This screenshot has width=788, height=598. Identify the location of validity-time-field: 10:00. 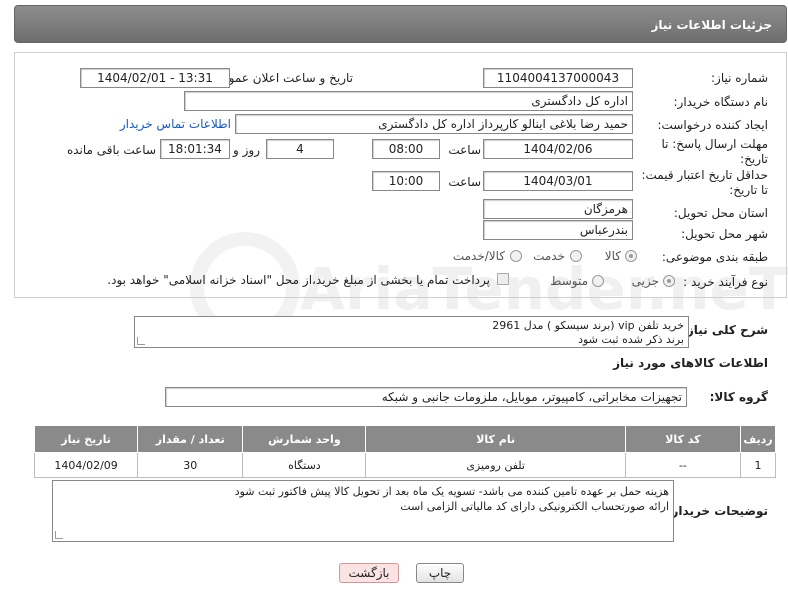
(406, 181).